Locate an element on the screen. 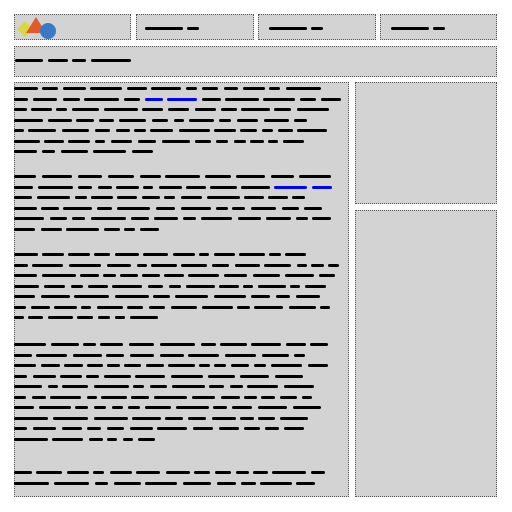 The height and width of the screenshot is (512, 512). logo-box is located at coordinates (72, 27).